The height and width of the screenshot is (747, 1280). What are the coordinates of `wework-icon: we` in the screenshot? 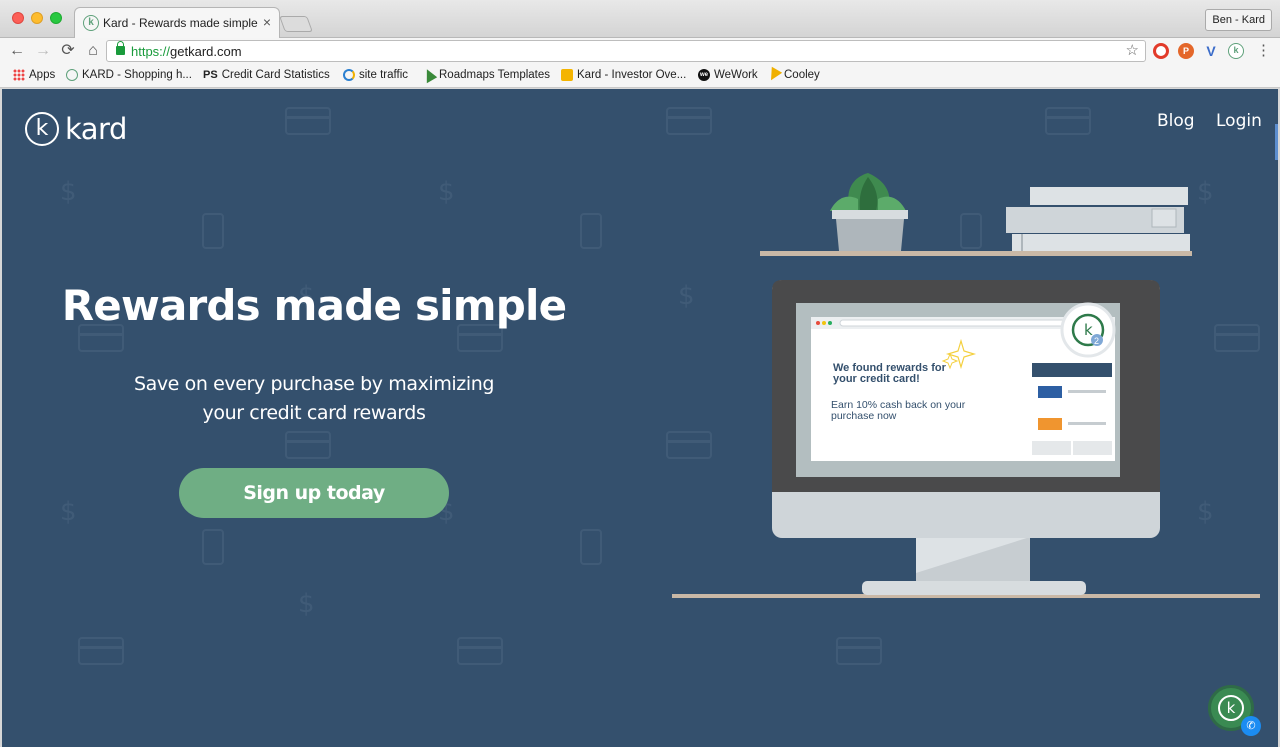 It's located at (704, 75).